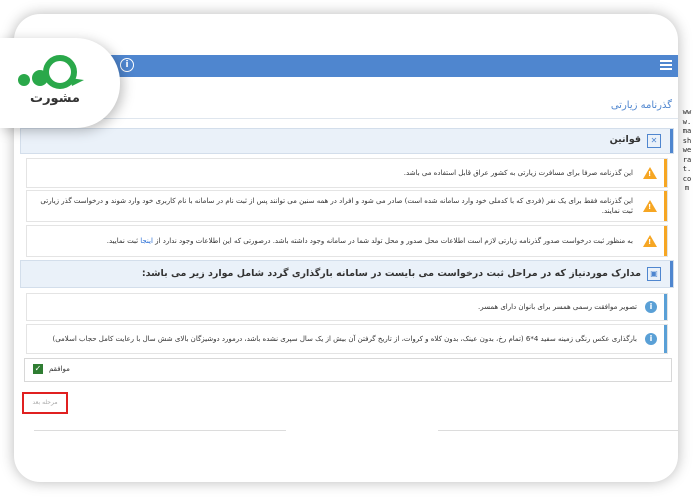 The image size is (700, 500). What do you see at coordinates (122, 241) in the screenshot?
I see `warning-text-part: ثبت نمایید.` at bounding box center [122, 241].